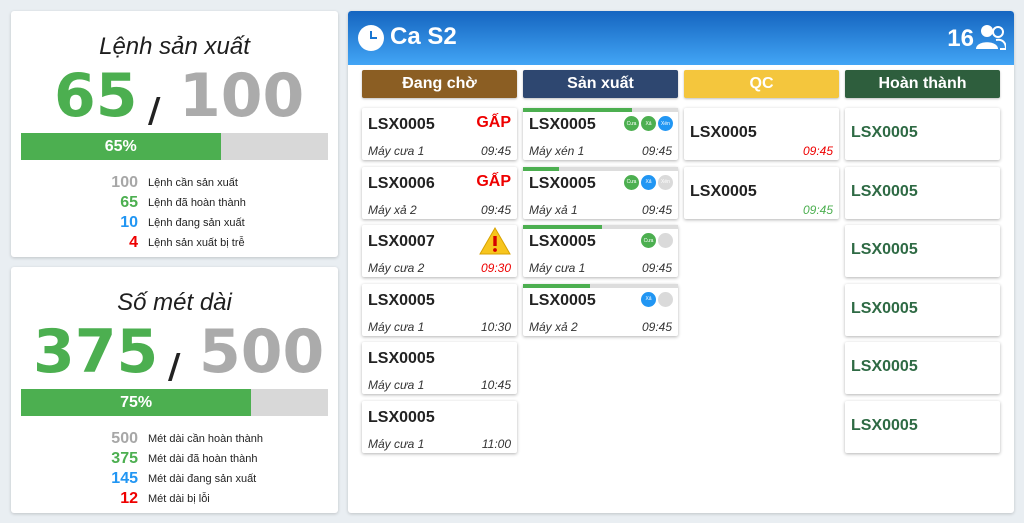 This screenshot has width=1024, height=523. I want to click on task-machine: Máy xả 1, so click(553, 209).